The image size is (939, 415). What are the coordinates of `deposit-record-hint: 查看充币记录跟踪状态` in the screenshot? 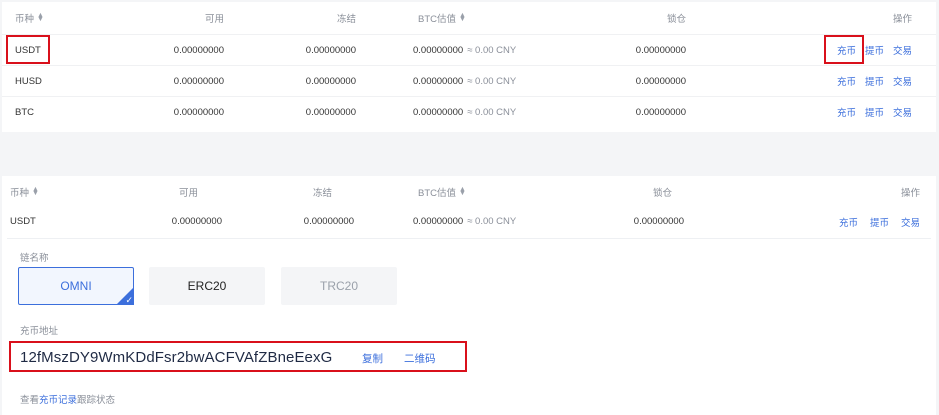 It's located at (67, 399).